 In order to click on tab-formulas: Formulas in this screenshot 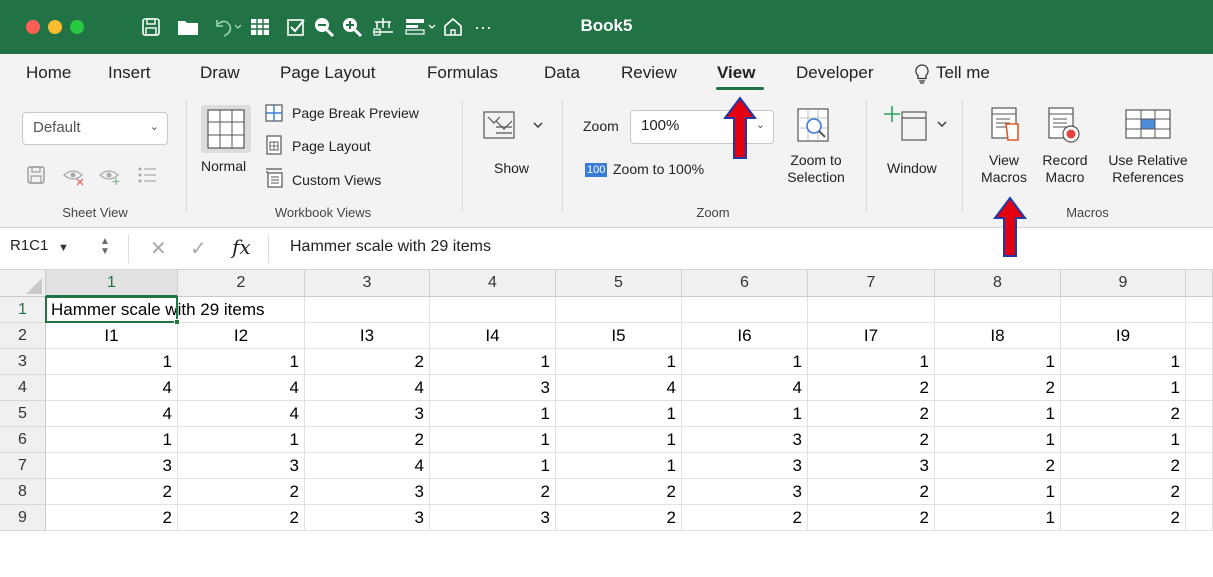, I will do `click(462, 73)`.